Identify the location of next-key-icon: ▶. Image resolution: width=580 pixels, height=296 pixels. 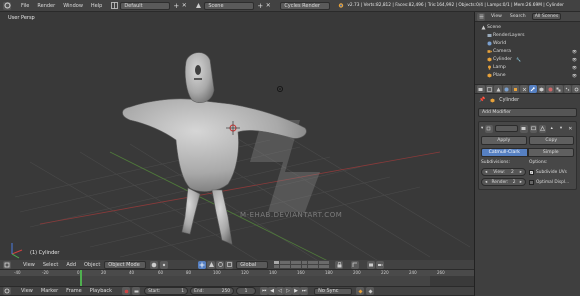
(296, 291).